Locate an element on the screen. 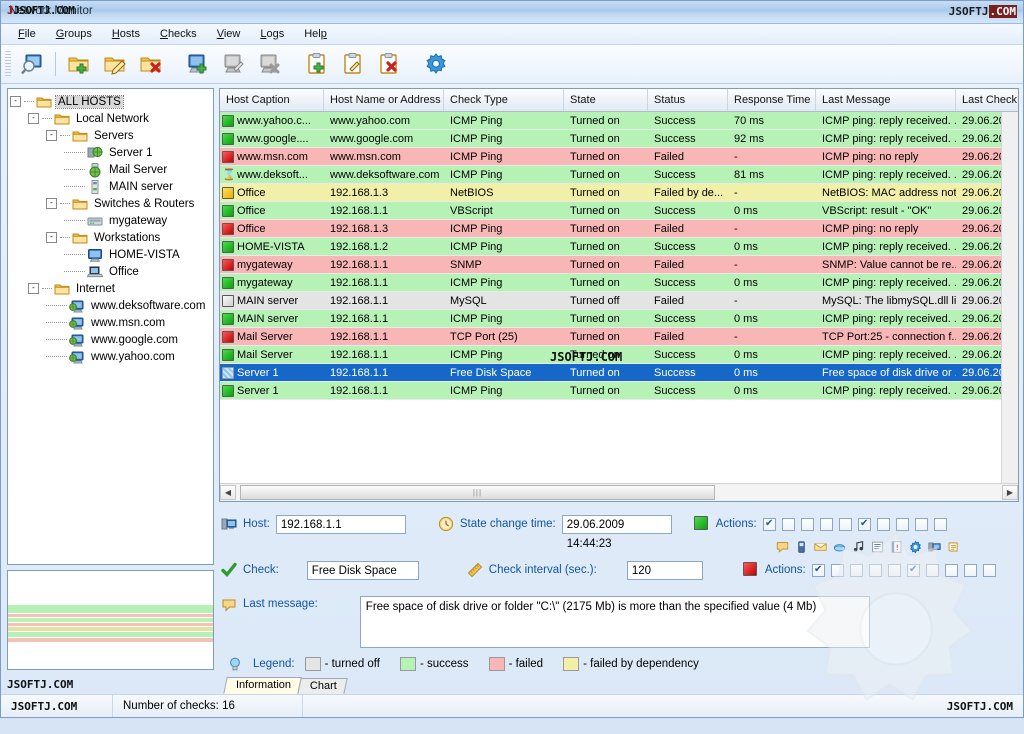 The width and height of the screenshot is (1024, 734). delete-check-icon is located at coordinates (389, 64).